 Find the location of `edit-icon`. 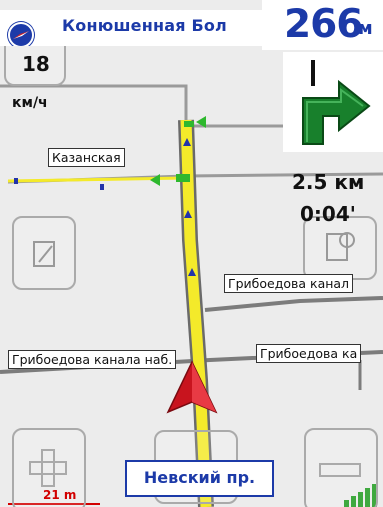

edit-icon is located at coordinates (44, 254).